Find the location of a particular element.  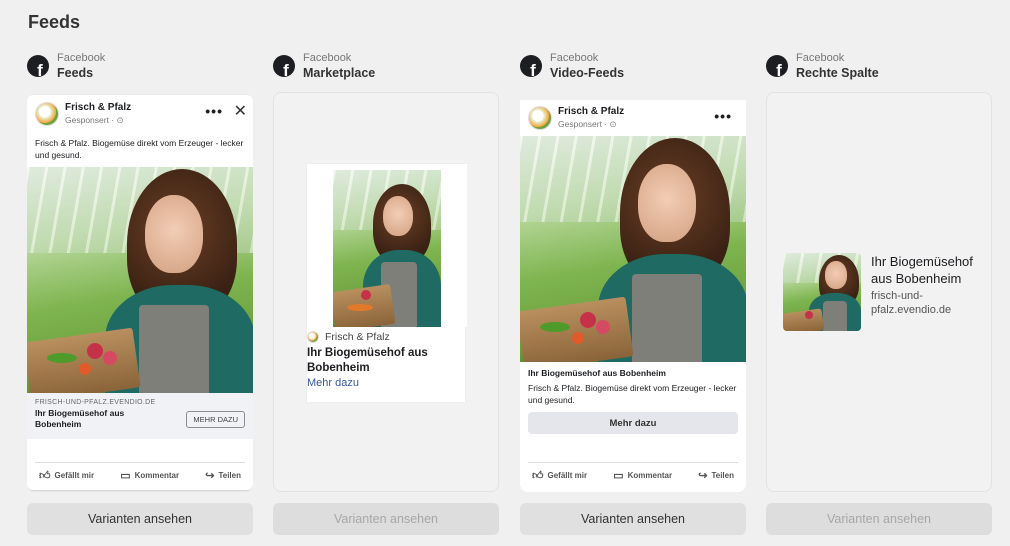

ad-header: Frisch & Pfalz Gesponsert · ⊙ ••• is located at coordinates (633, 118).